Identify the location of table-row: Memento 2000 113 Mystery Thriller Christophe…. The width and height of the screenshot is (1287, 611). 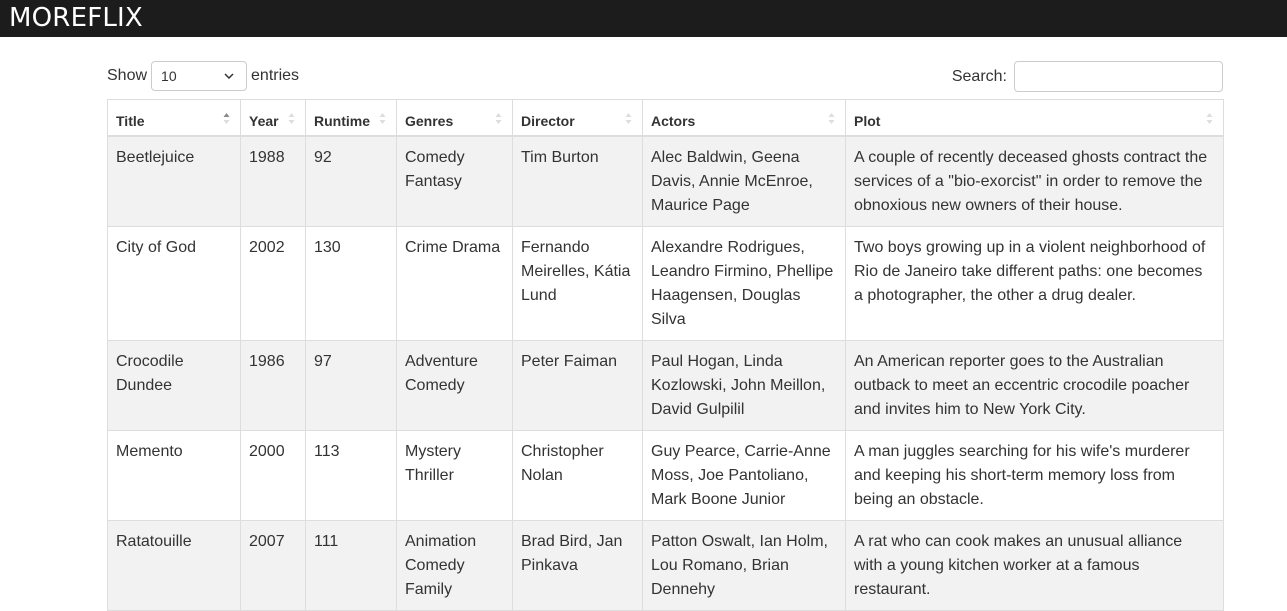
(665, 475).